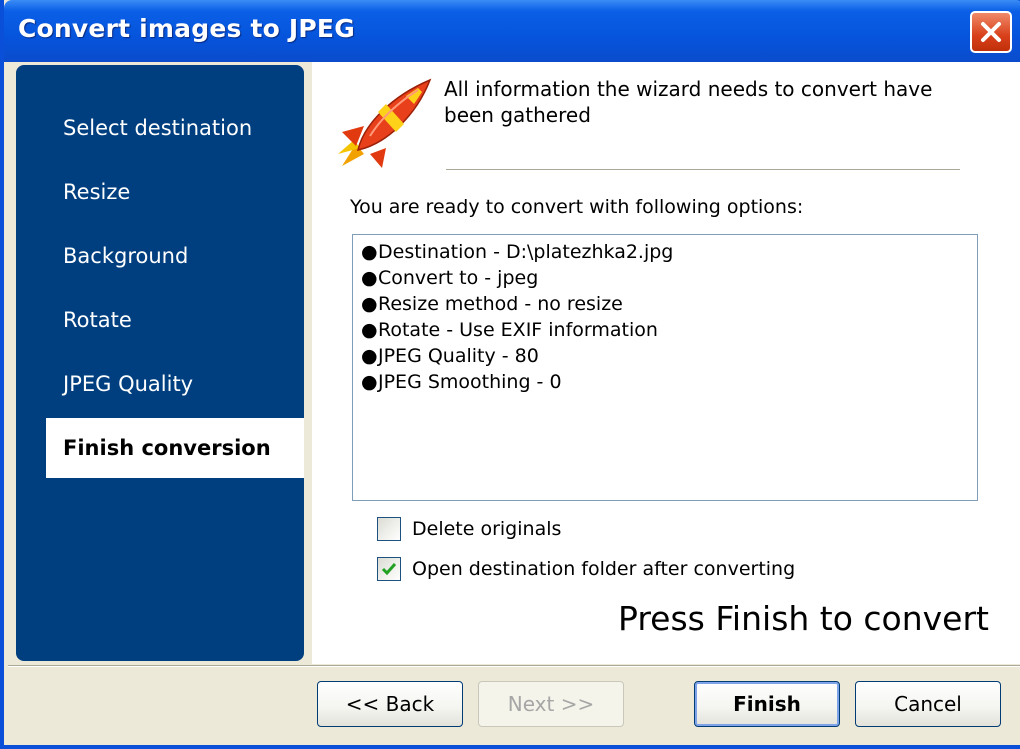 This screenshot has width=1020, height=749. I want to click on delete-originals-checkbox, so click(389, 529).